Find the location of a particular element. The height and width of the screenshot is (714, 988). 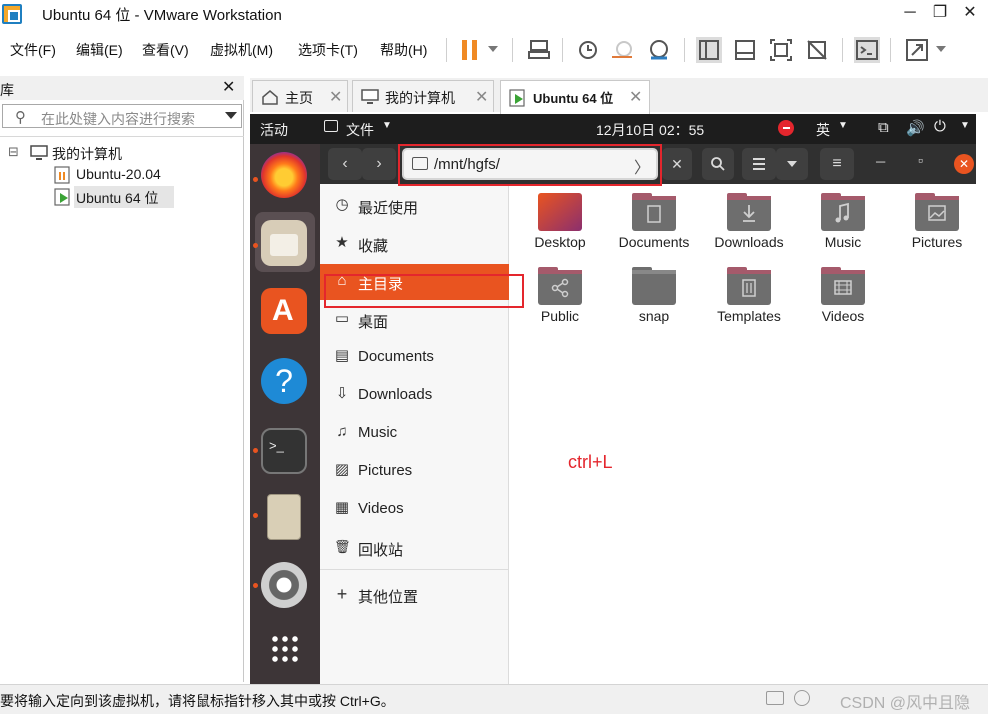

folder-templates: Templates is located at coordinates (749, 298).